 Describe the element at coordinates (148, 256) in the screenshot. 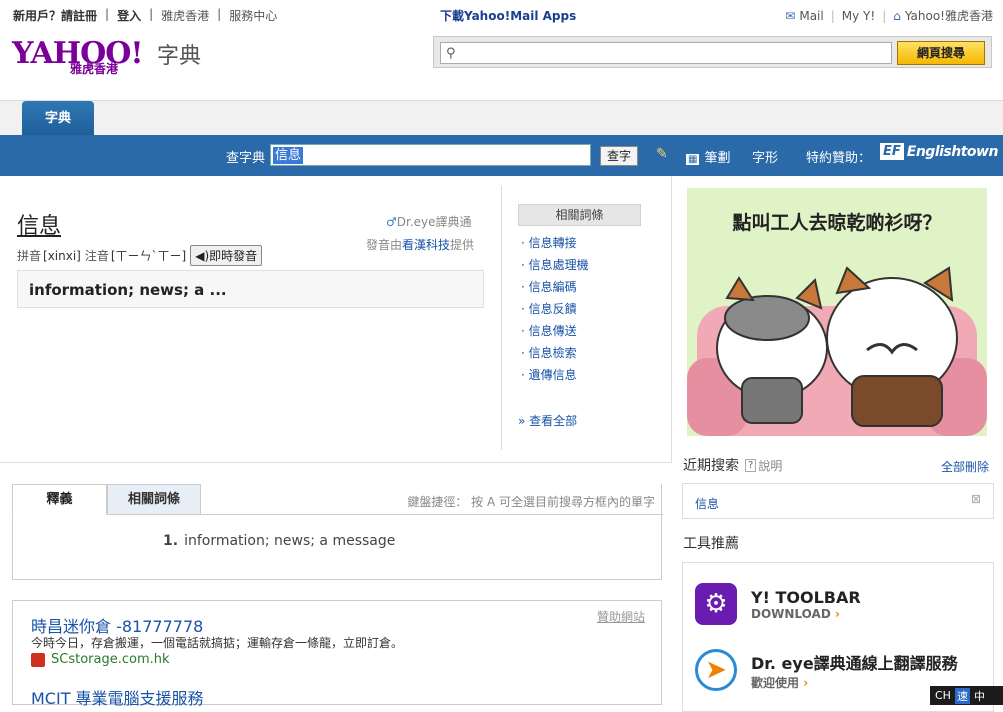

I see `zhuyin-value: [ㄒㄧㄣˋㄒㄧ]` at that location.